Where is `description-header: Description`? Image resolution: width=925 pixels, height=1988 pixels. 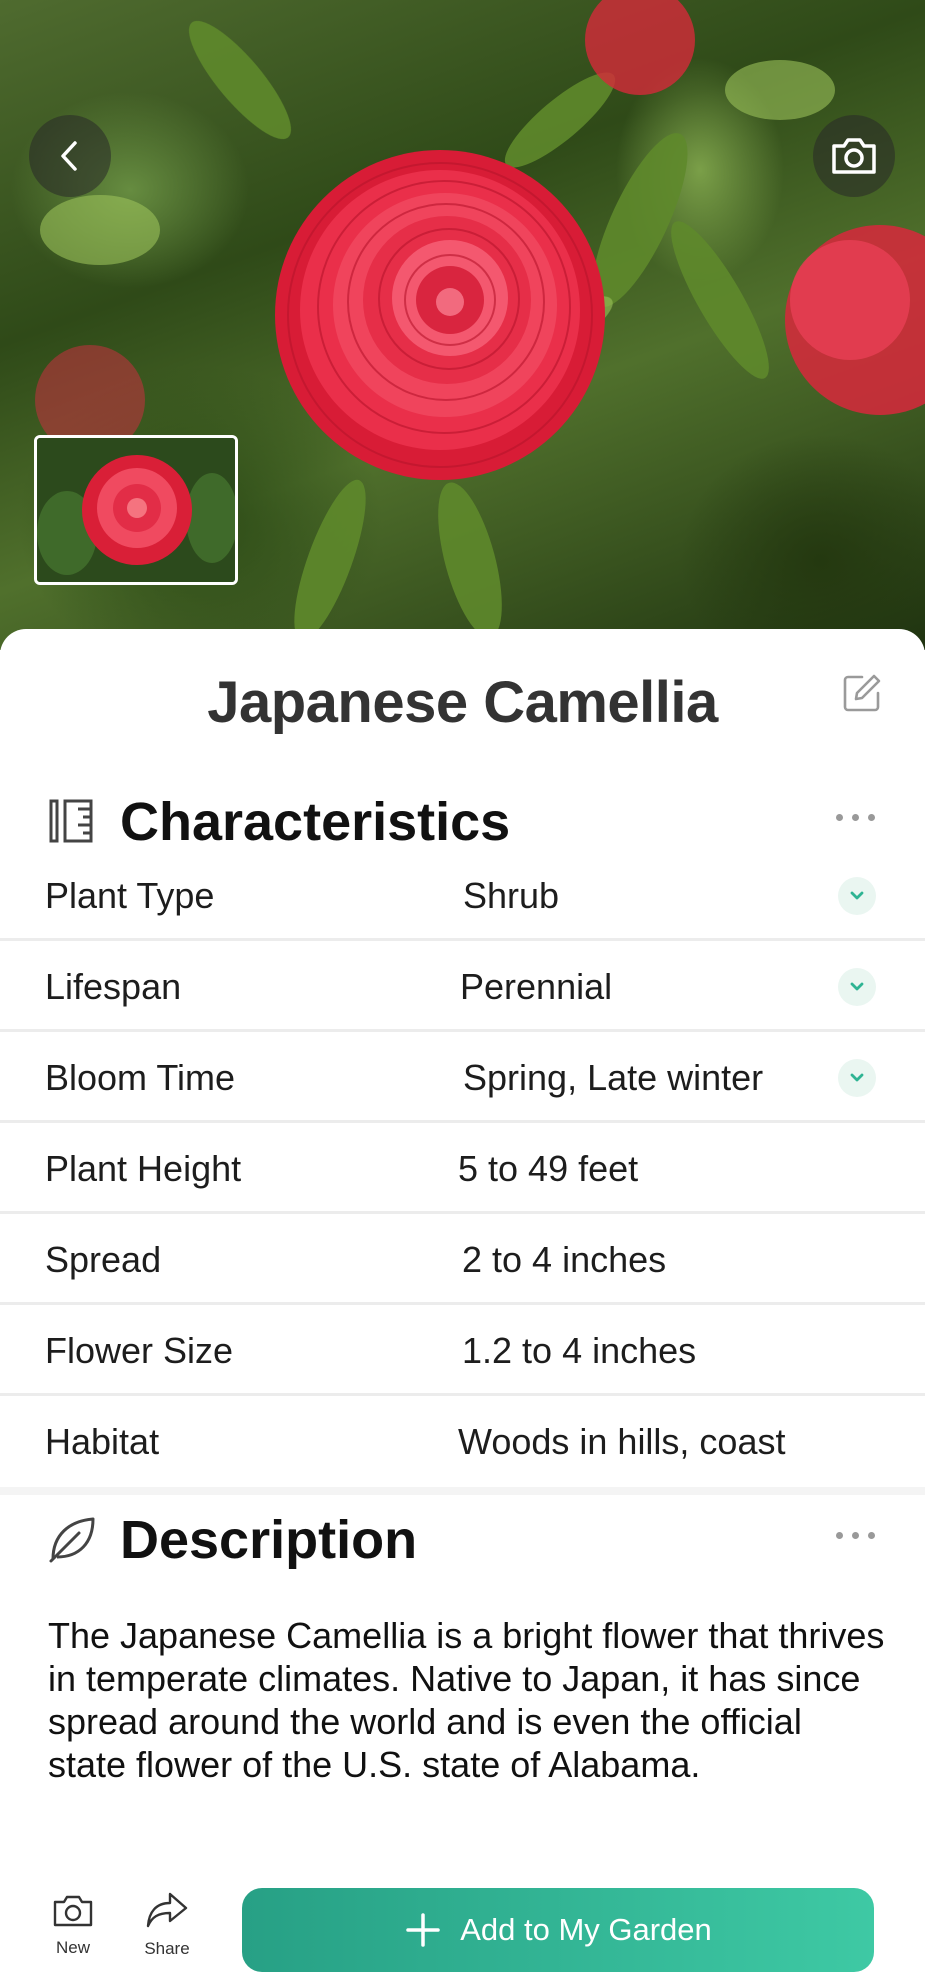 description-header: Description is located at coordinates (462, 1537).